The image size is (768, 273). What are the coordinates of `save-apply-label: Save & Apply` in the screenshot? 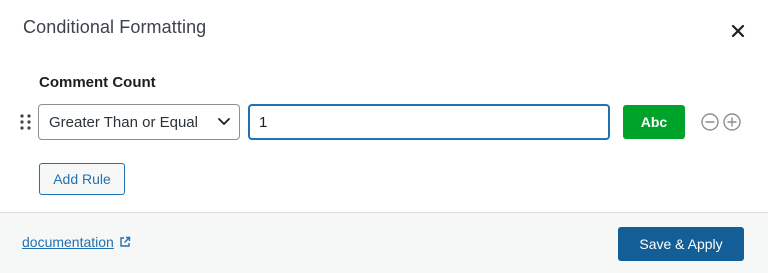 It's located at (681, 244).